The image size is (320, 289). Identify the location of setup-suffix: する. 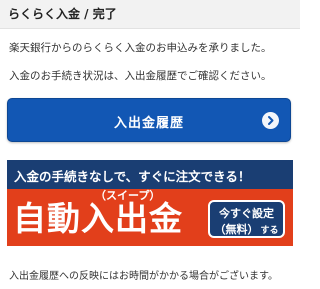
(269, 231).